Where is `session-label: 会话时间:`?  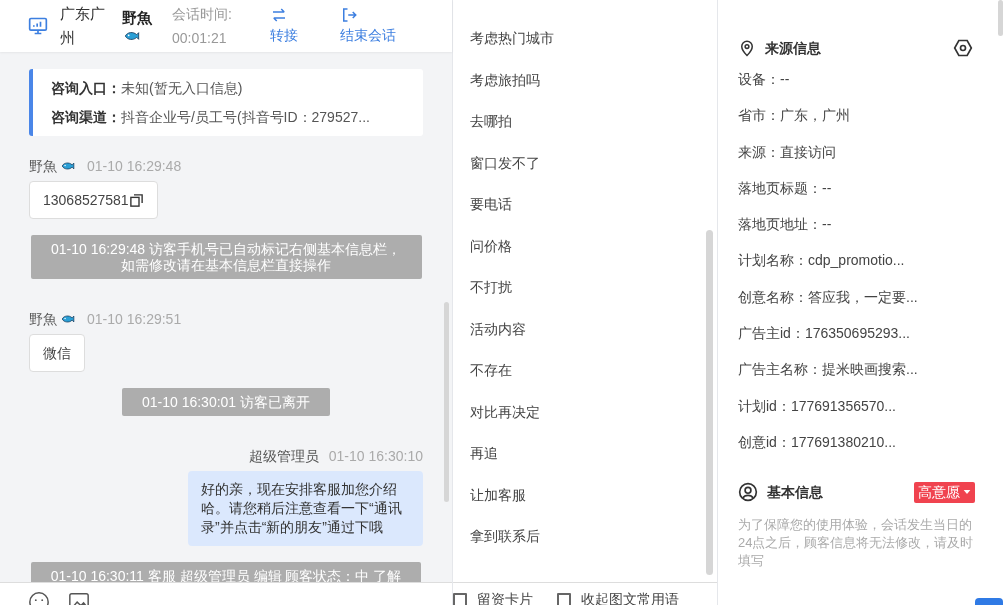
session-label: 会话时间: is located at coordinates (202, 14).